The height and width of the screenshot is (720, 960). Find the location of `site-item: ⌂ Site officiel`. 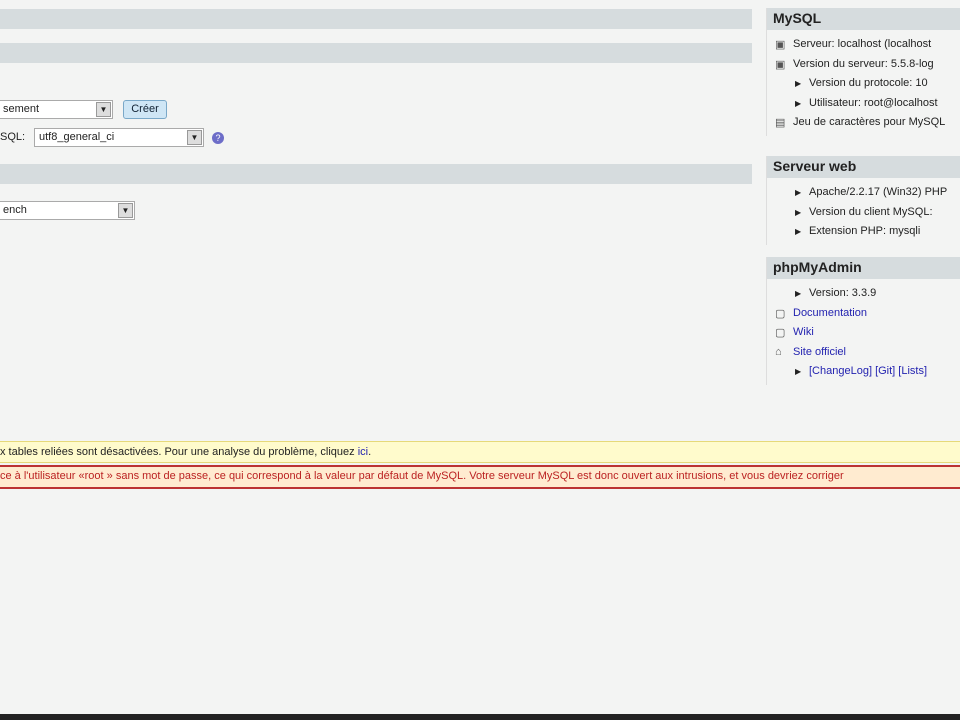

site-item: ⌂ Site officiel is located at coordinates (863, 356).